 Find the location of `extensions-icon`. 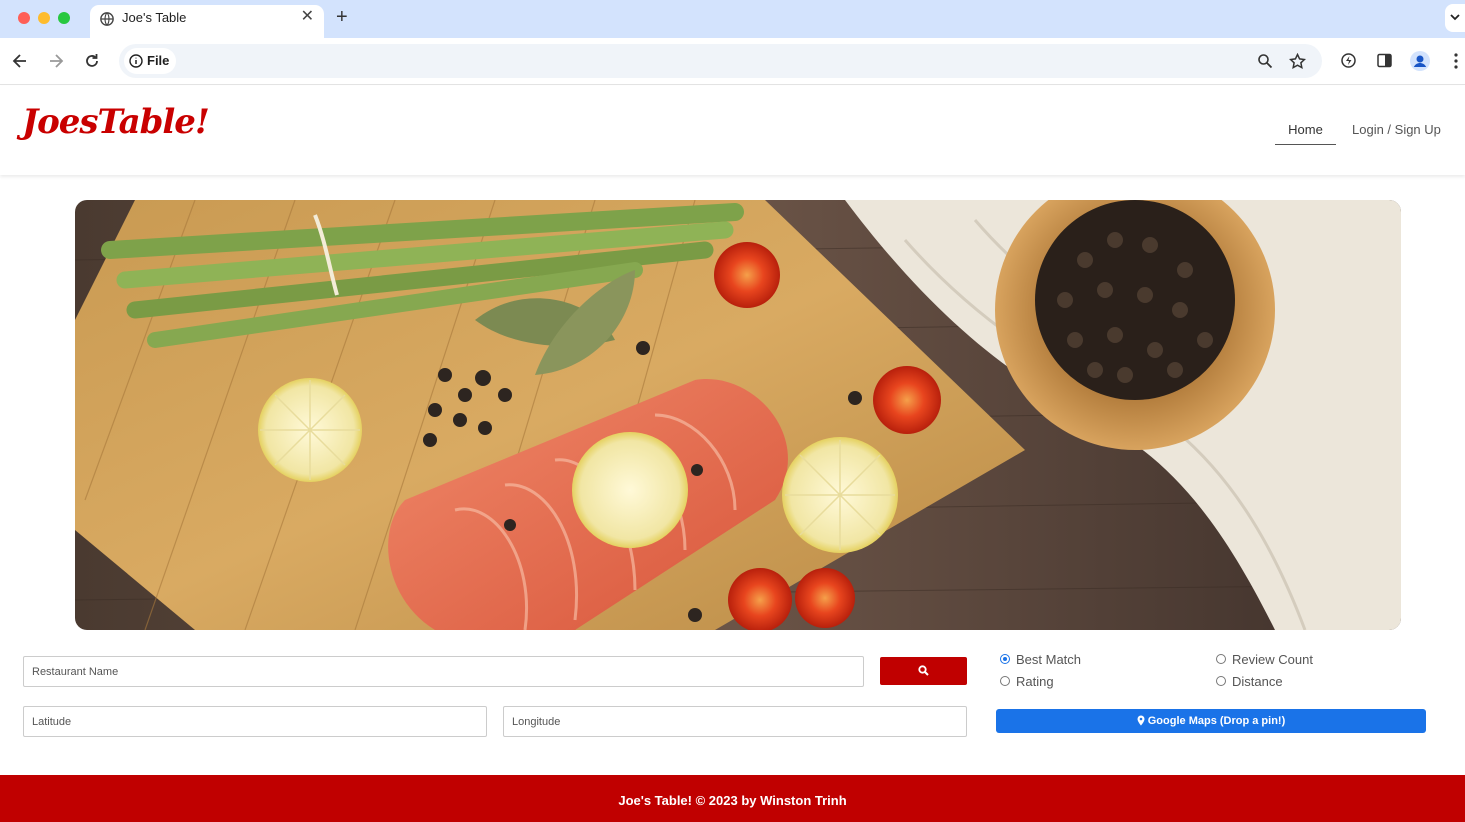

extensions-icon is located at coordinates (1348, 60).